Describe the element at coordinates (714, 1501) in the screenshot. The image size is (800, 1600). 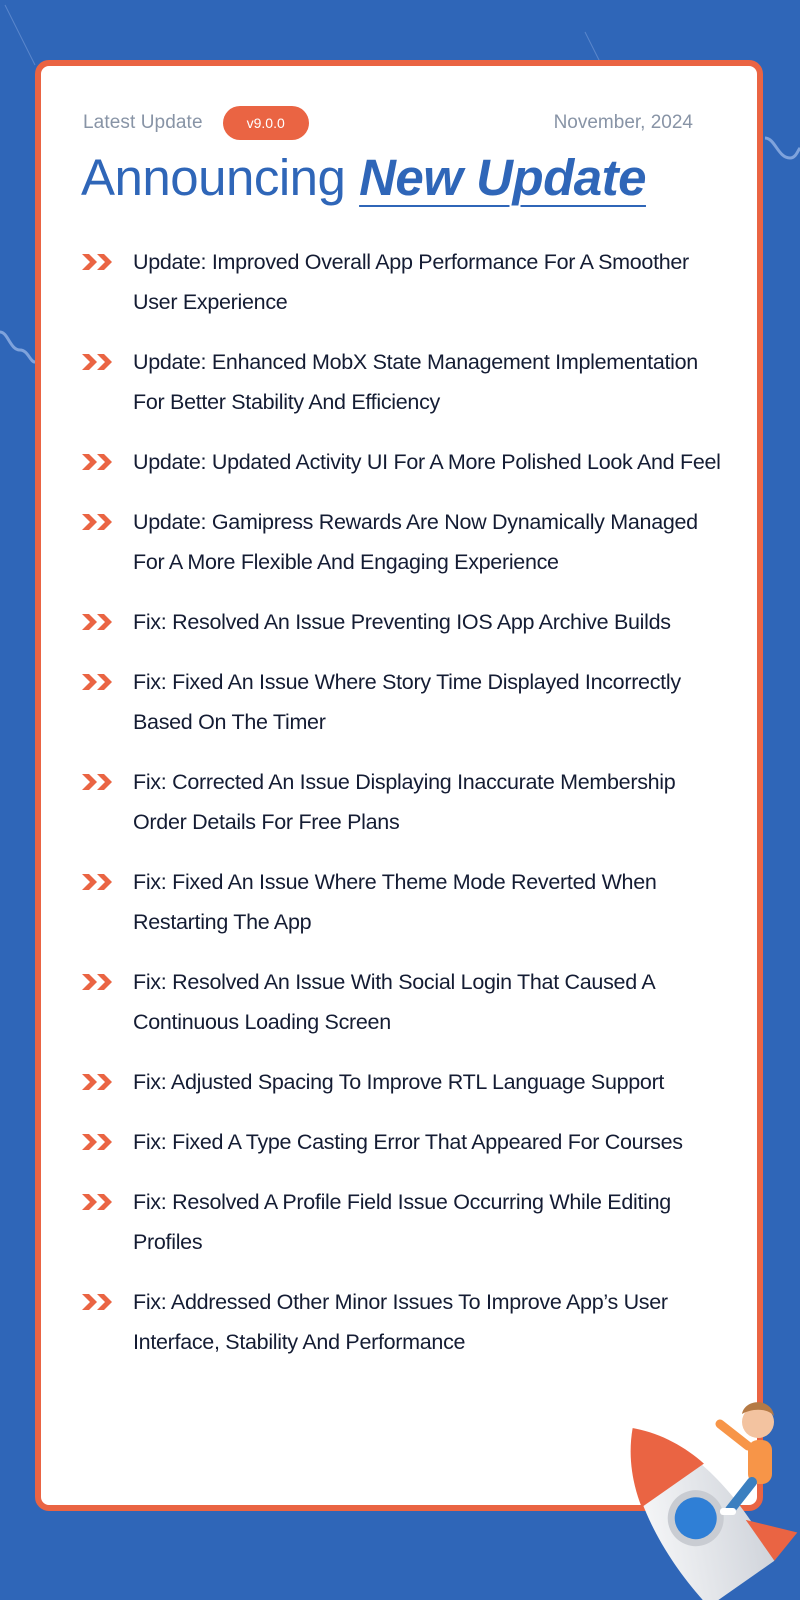
I see `rocket-illustration` at that location.